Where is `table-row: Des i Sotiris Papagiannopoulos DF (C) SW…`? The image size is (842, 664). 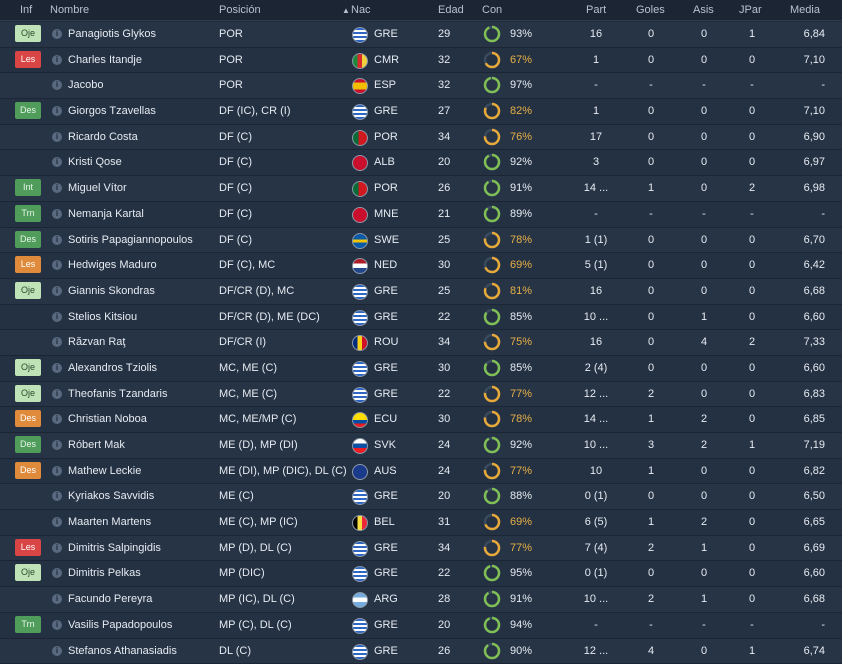
table-row: Des i Sotiris Papagiannopoulos DF (C) SW… is located at coordinates (421, 241).